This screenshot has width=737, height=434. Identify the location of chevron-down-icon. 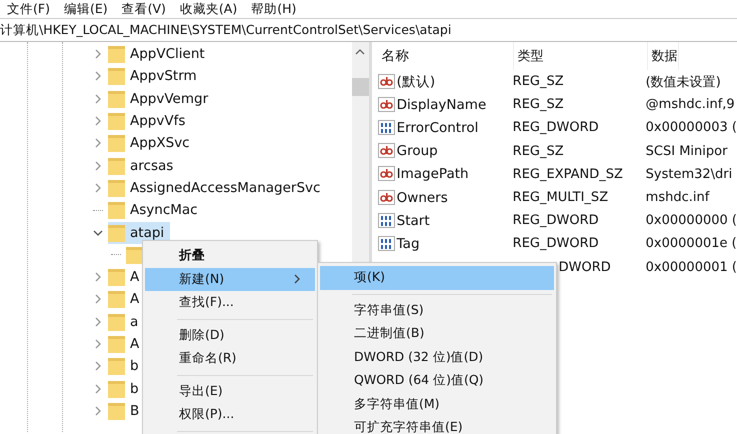
(98, 233).